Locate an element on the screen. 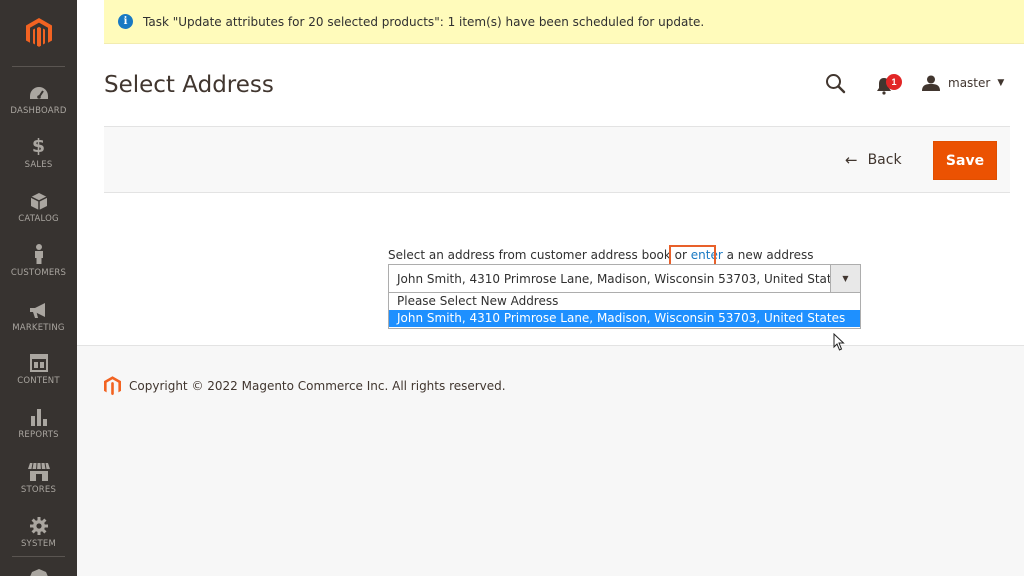 This screenshot has height=576, width=1024. sidebar-item-label: SALES is located at coordinates (38, 165).